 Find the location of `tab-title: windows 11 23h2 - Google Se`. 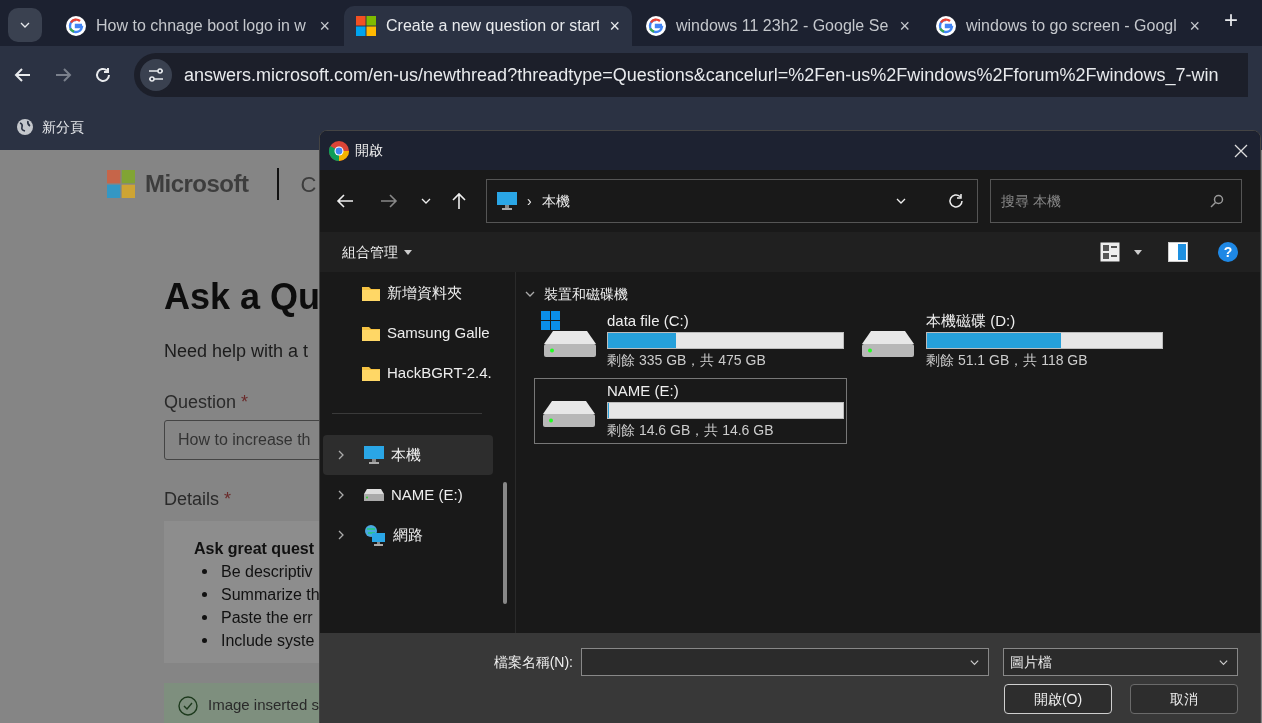

tab-title: windows 11 23h2 - Google Se is located at coordinates (783, 26).